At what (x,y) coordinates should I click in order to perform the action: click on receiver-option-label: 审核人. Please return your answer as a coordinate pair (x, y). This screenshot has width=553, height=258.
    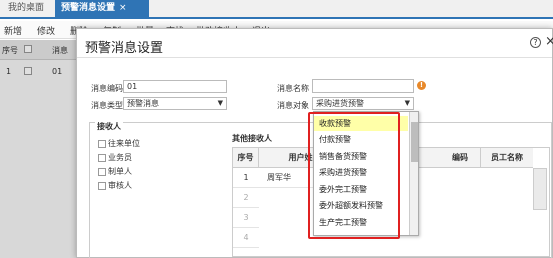
    Looking at the image, I should click on (120, 185).